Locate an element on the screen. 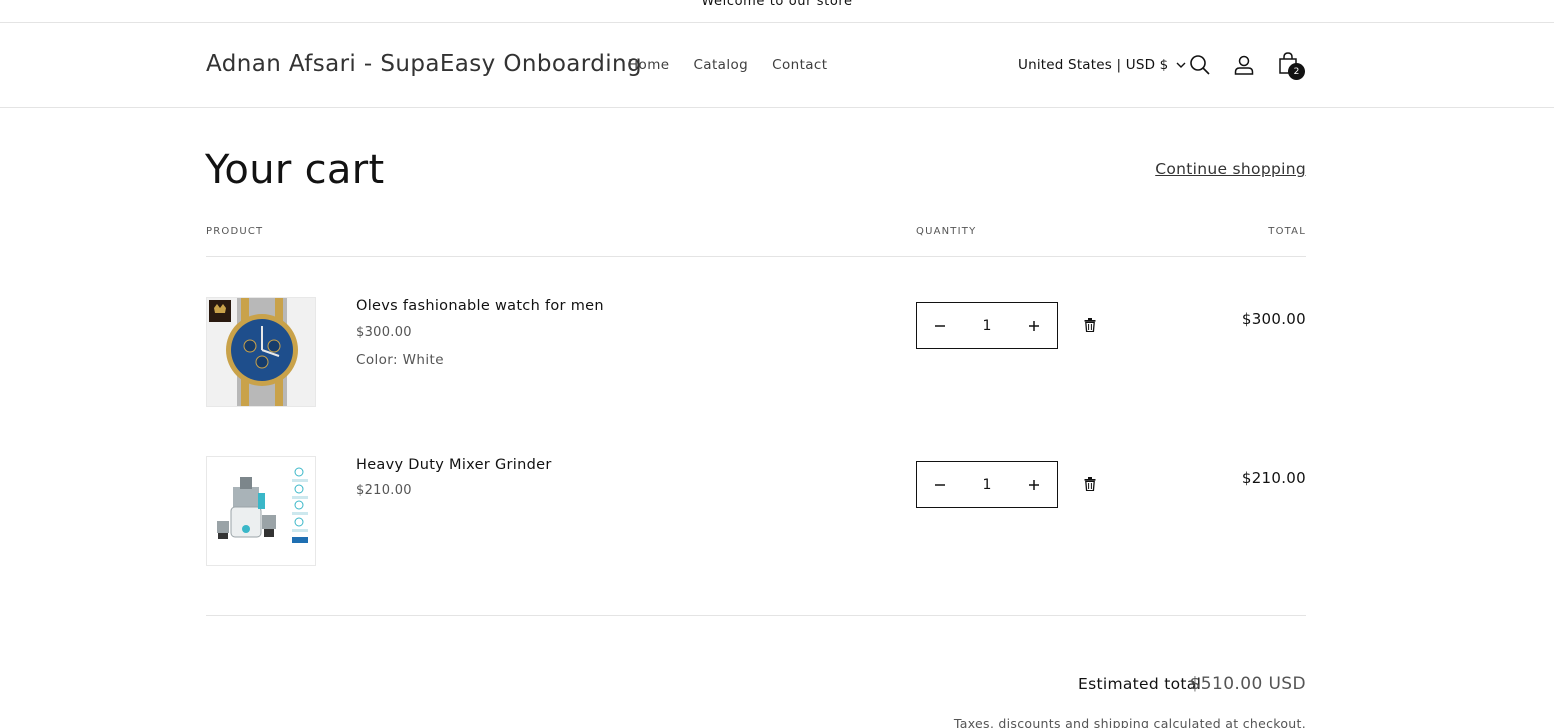 This screenshot has width=1554, height=728. main-nav: Home Catalog Contact is located at coordinates (727, 65).